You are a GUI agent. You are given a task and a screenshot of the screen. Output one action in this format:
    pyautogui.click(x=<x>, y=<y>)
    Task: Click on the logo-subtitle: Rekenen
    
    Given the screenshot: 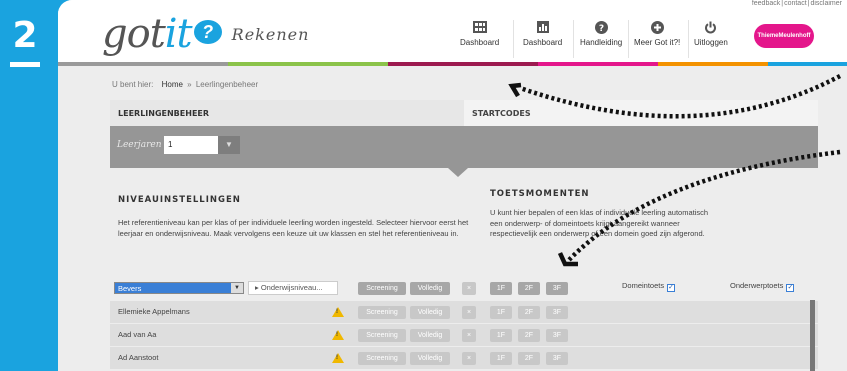 What is the action you would take?
    pyautogui.click(x=270, y=34)
    